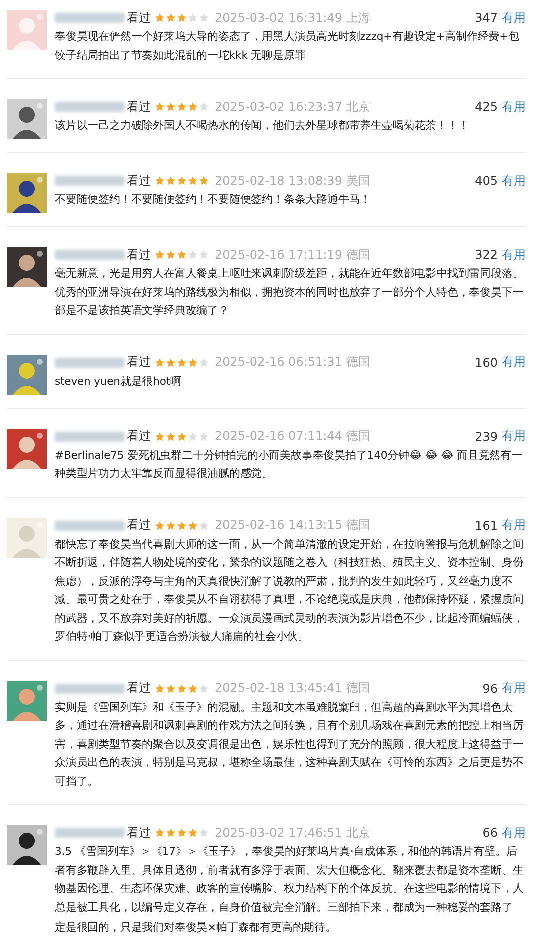 This screenshot has height=937, width=550. What do you see at coordinates (486, 255) in the screenshot?
I see `vote-count: 322` at bounding box center [486, 255].